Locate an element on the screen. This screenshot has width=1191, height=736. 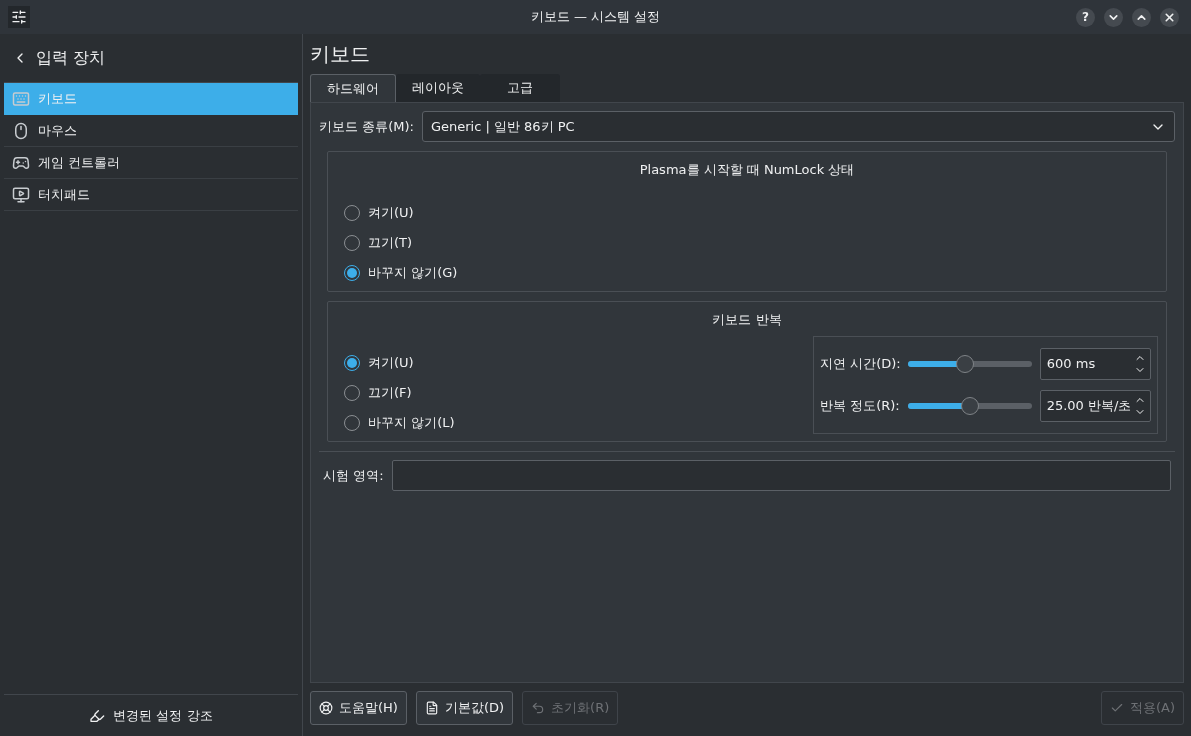
radio-label: 바꾸지 않기(G) is located at coordinates (413, 272).